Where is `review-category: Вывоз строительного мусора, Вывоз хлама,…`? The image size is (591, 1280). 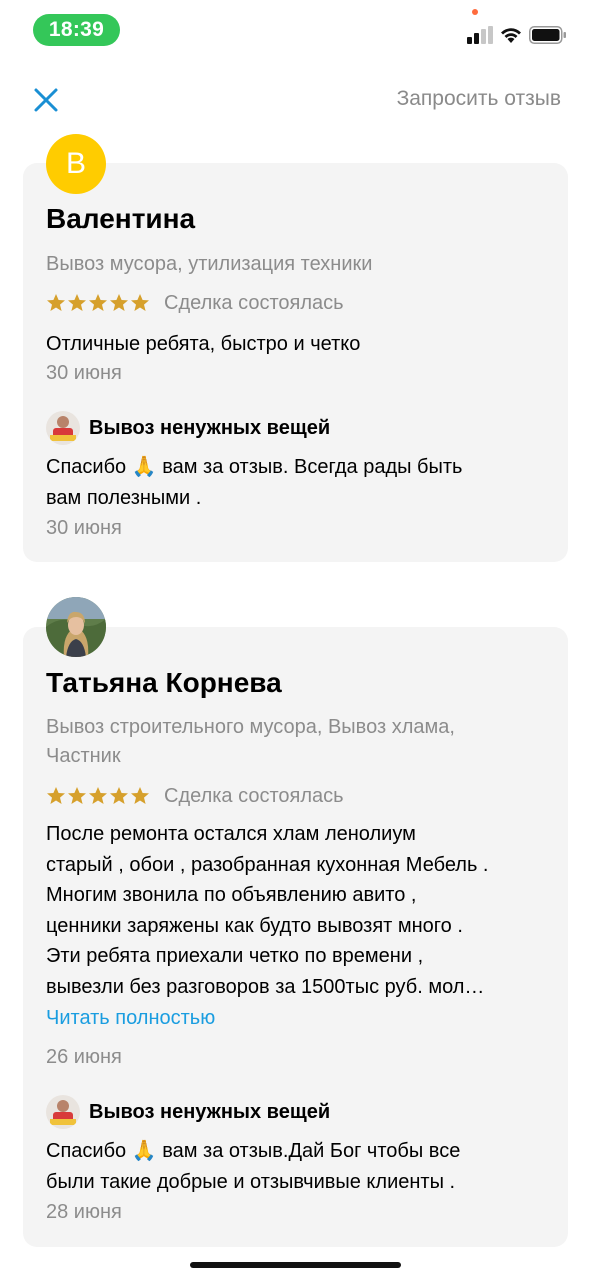 review-category: Вывоз строительного мусора, Вывоз хлама,… is located at coordinates (250, 742).